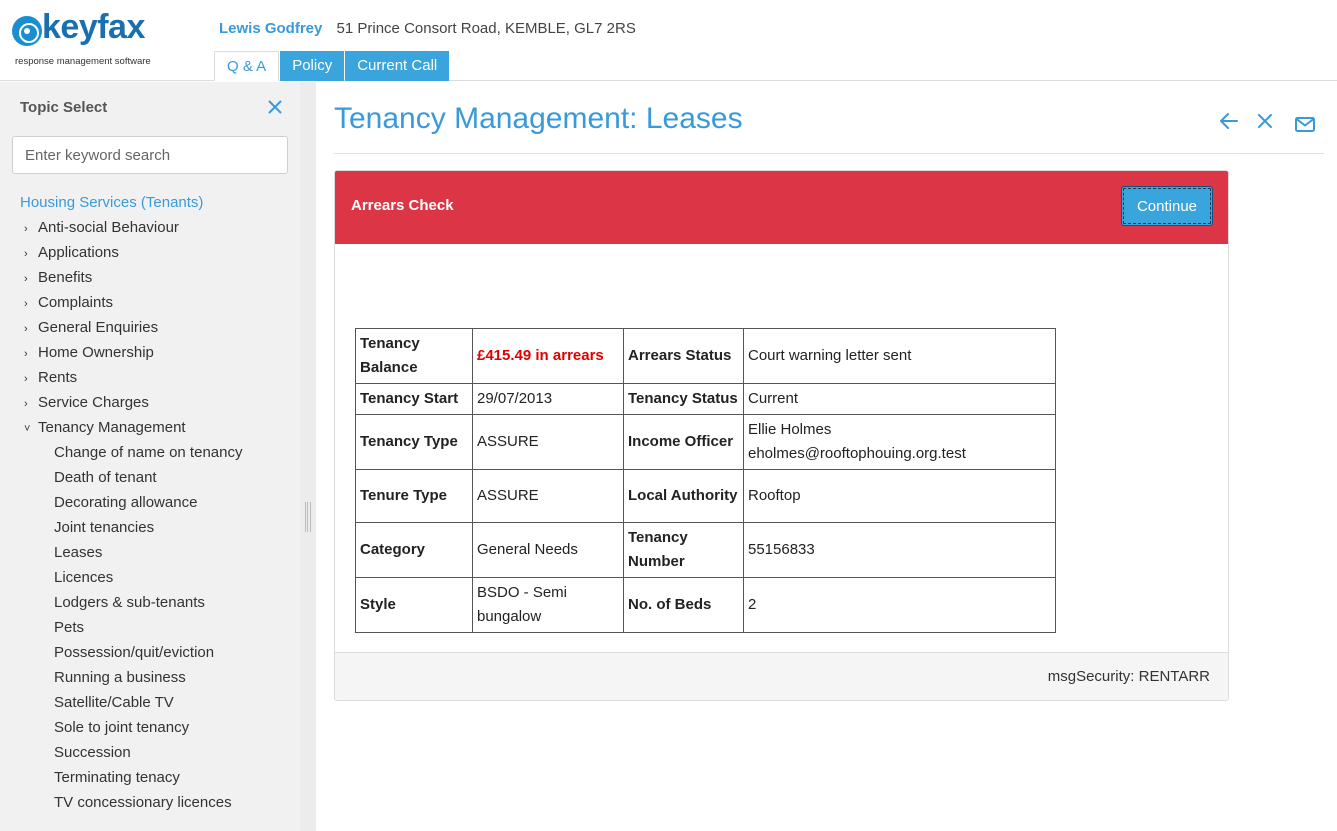  What do you see at coordinates (150, 277) in the screenshot?
I see `tree-item-benefits: › Benefits` at bounding box center [150, 277].